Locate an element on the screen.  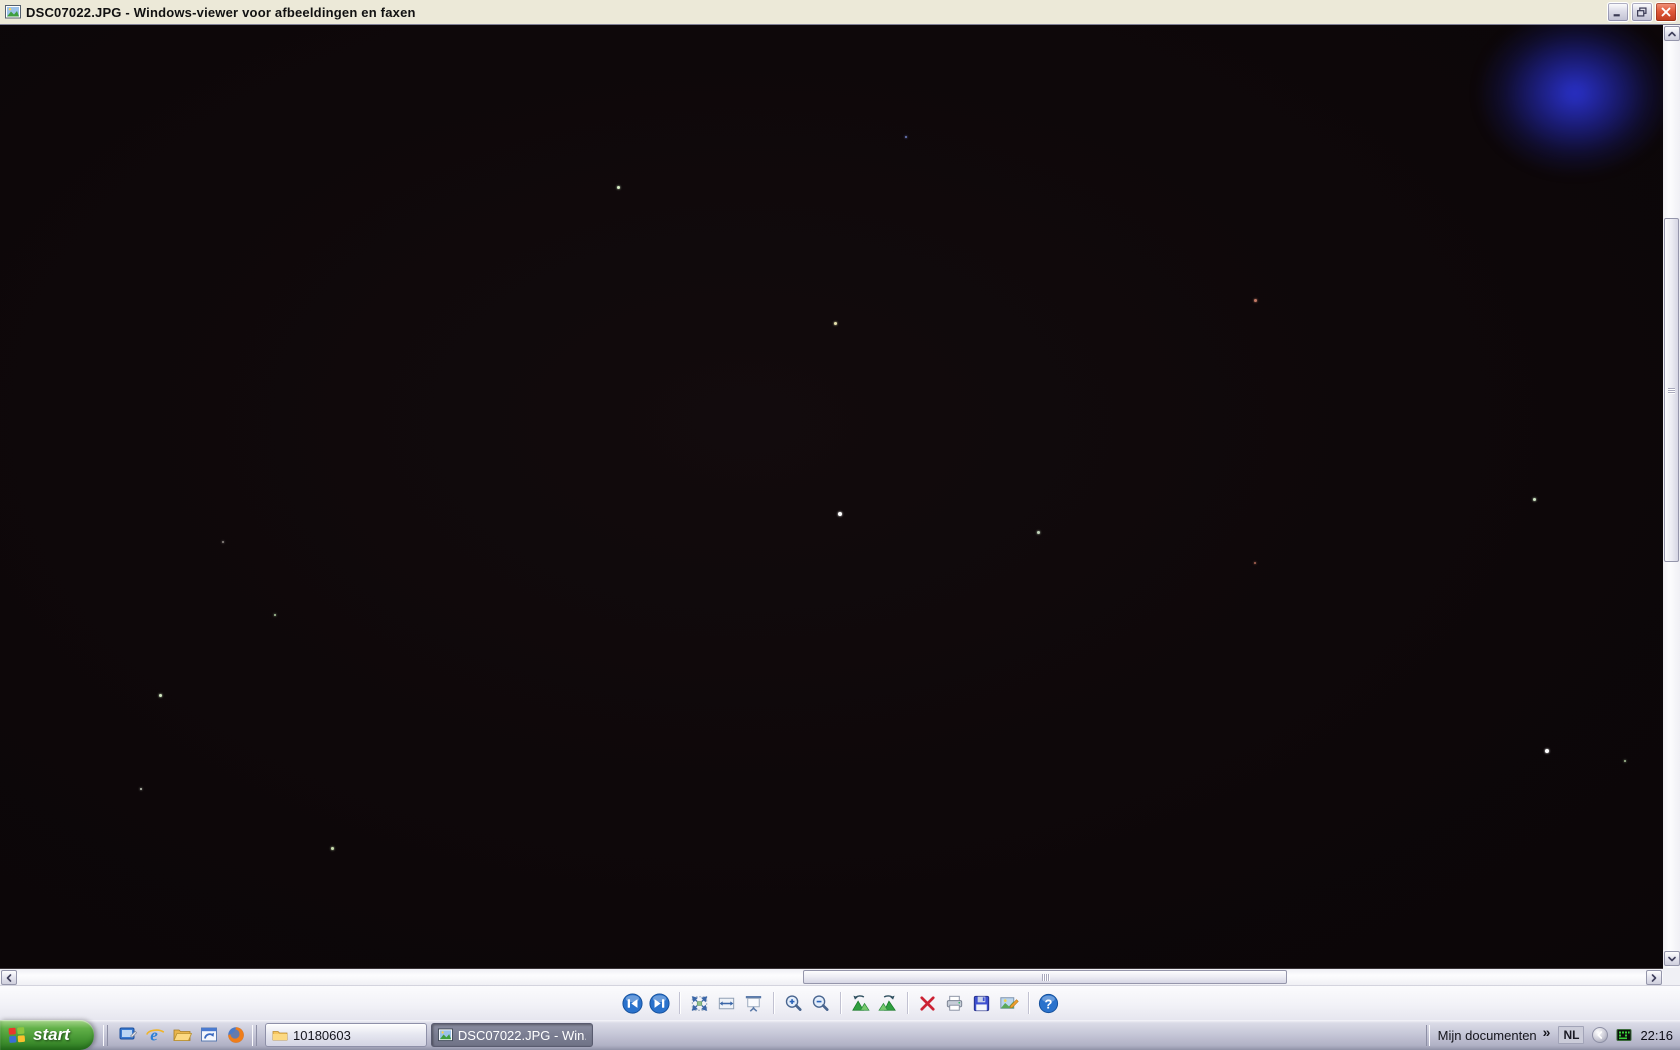
zoom-out-button is located at coordinates (820, 1003).